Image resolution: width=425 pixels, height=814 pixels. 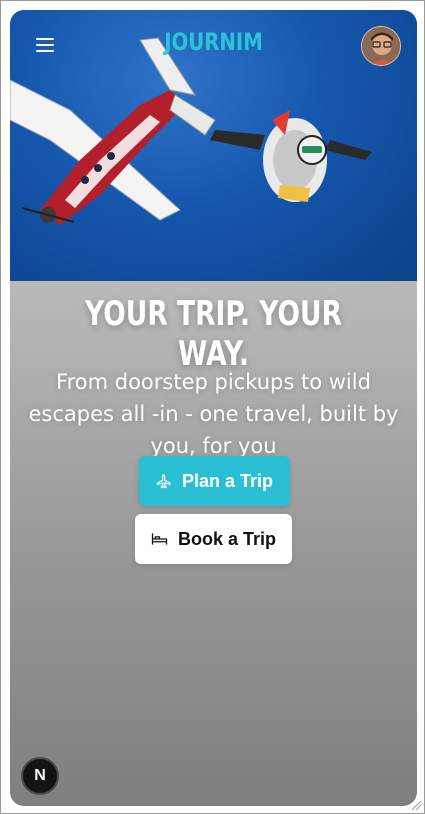 What do you see at coordinates (226, 538) in the screenshot?
I see `book-trip-label: Book a Trip` at bounding box center [226, 538].